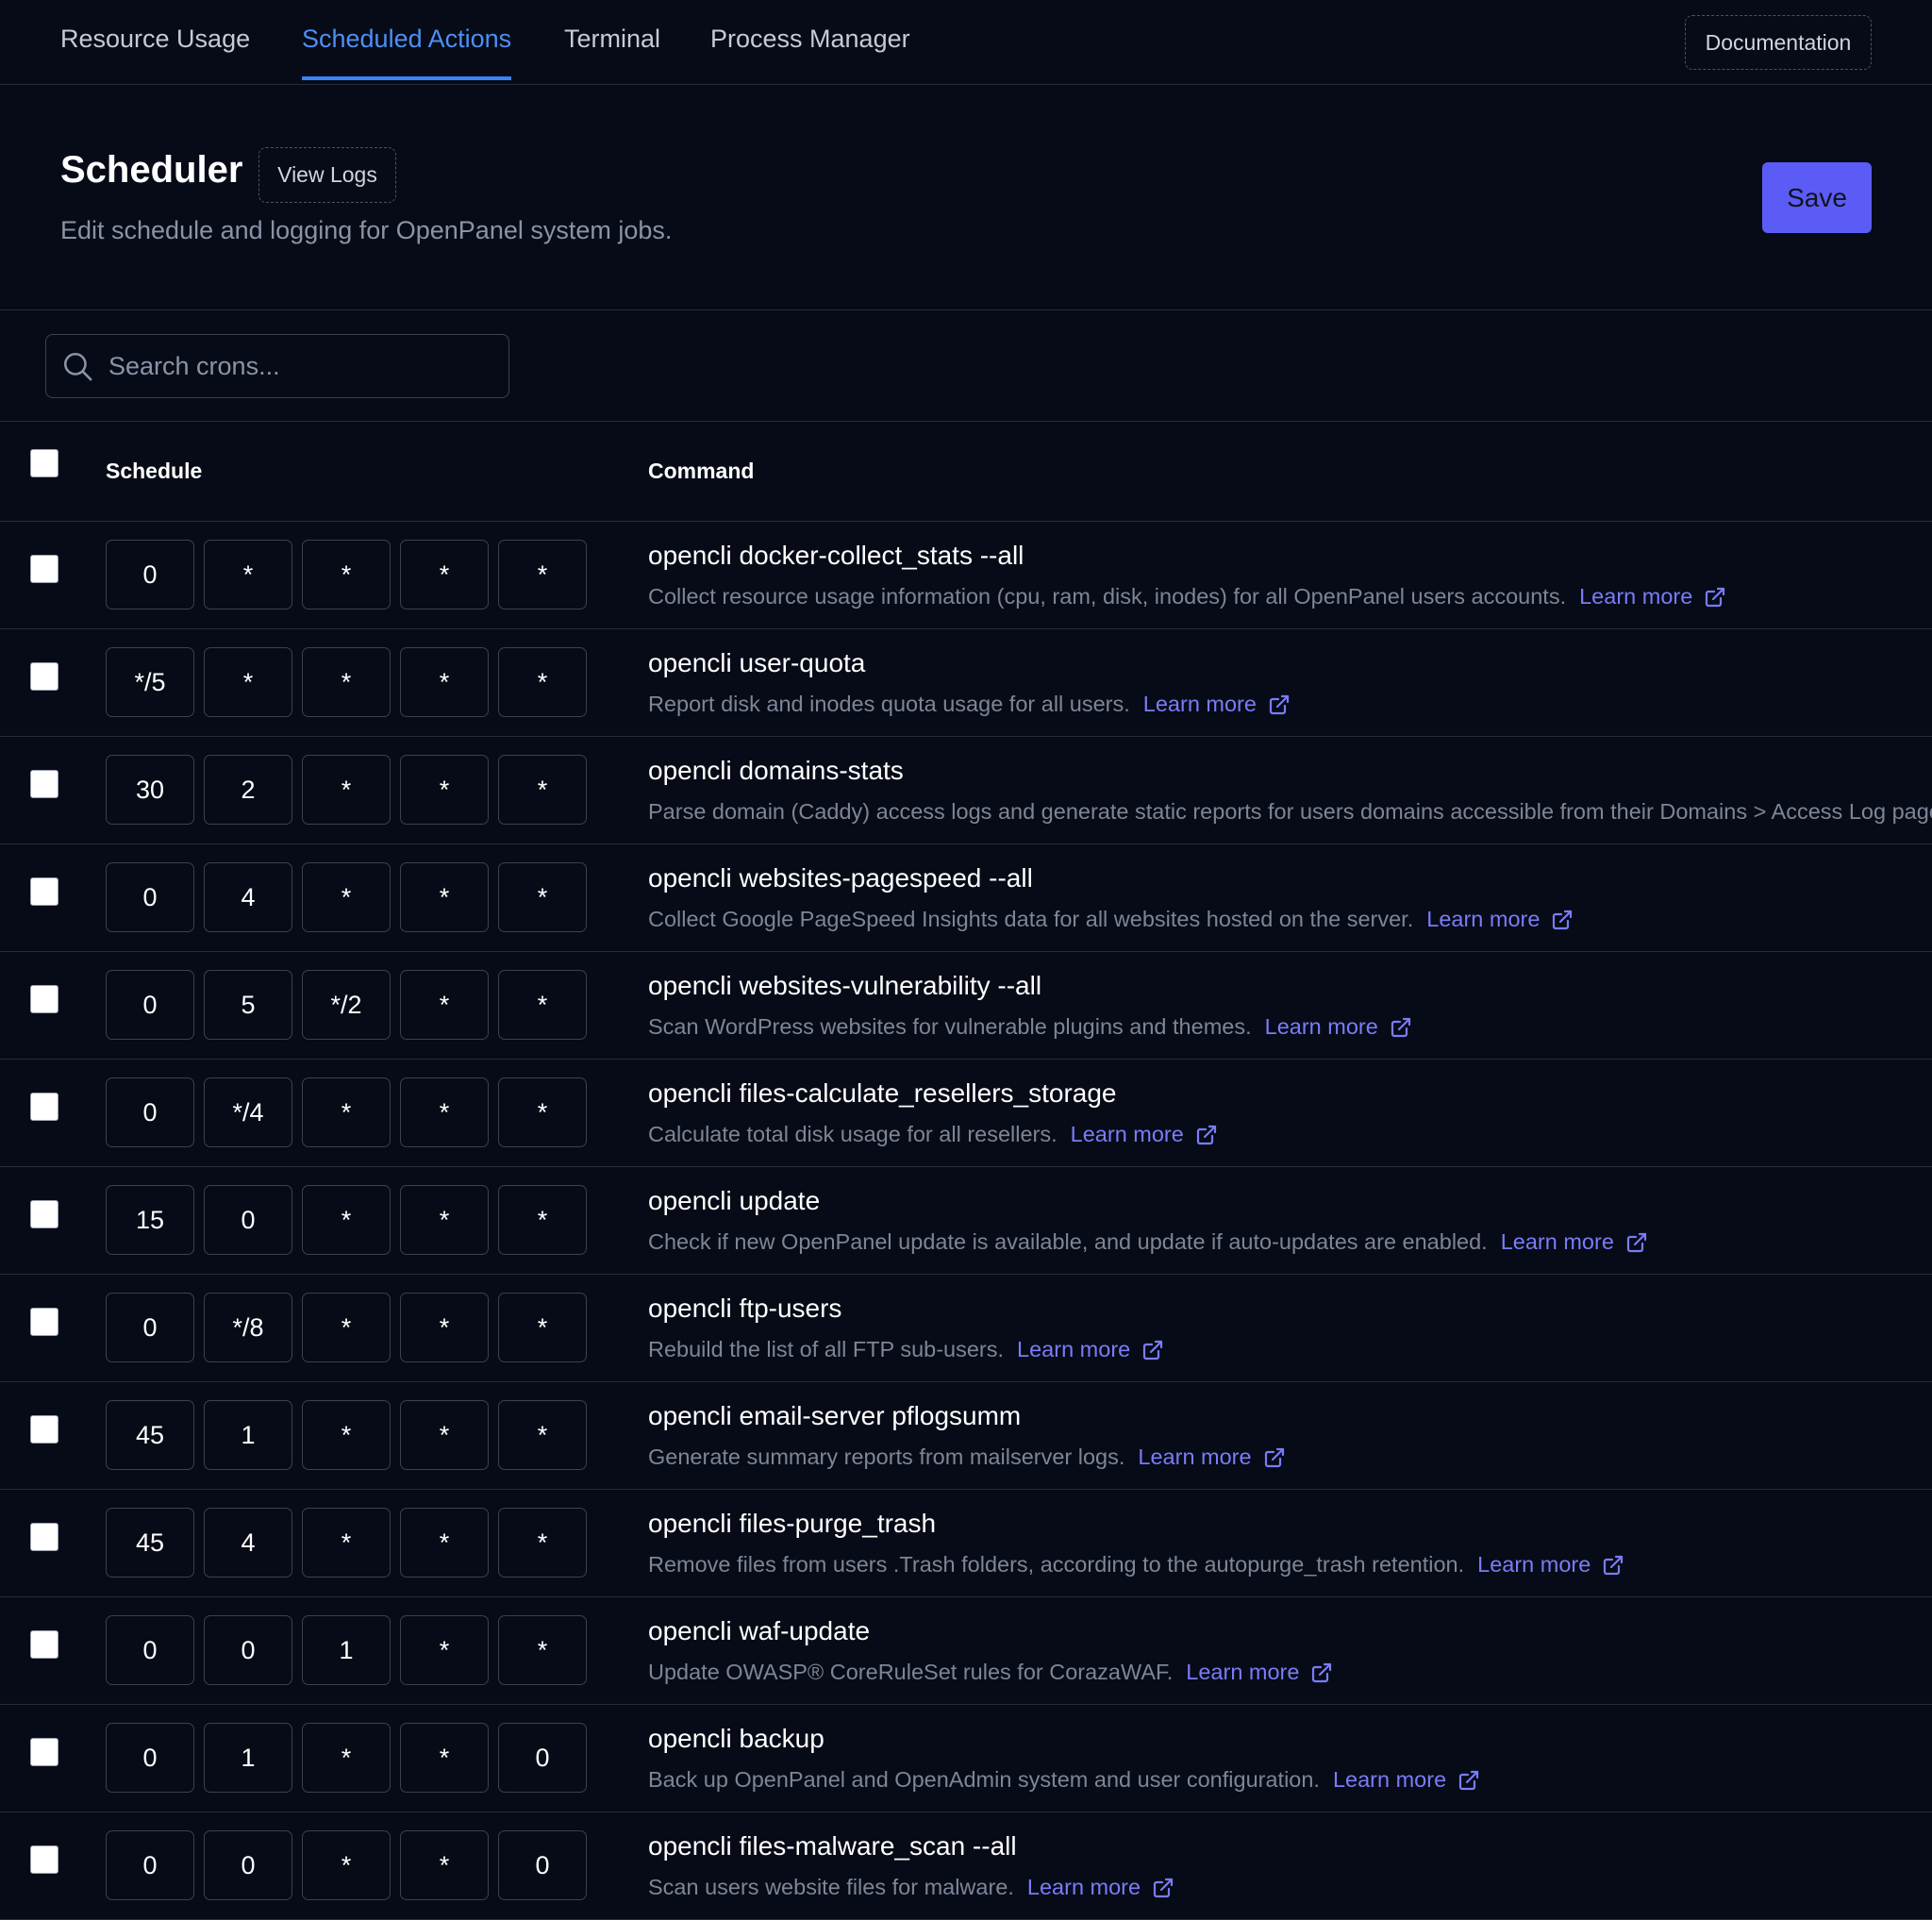 This screenshot has height=1920, width=1932. What do you see at coordinates (810, 52) in the screenshot?
I see `tab-process-manager: Process Manager` at bounding box center [810, 52].